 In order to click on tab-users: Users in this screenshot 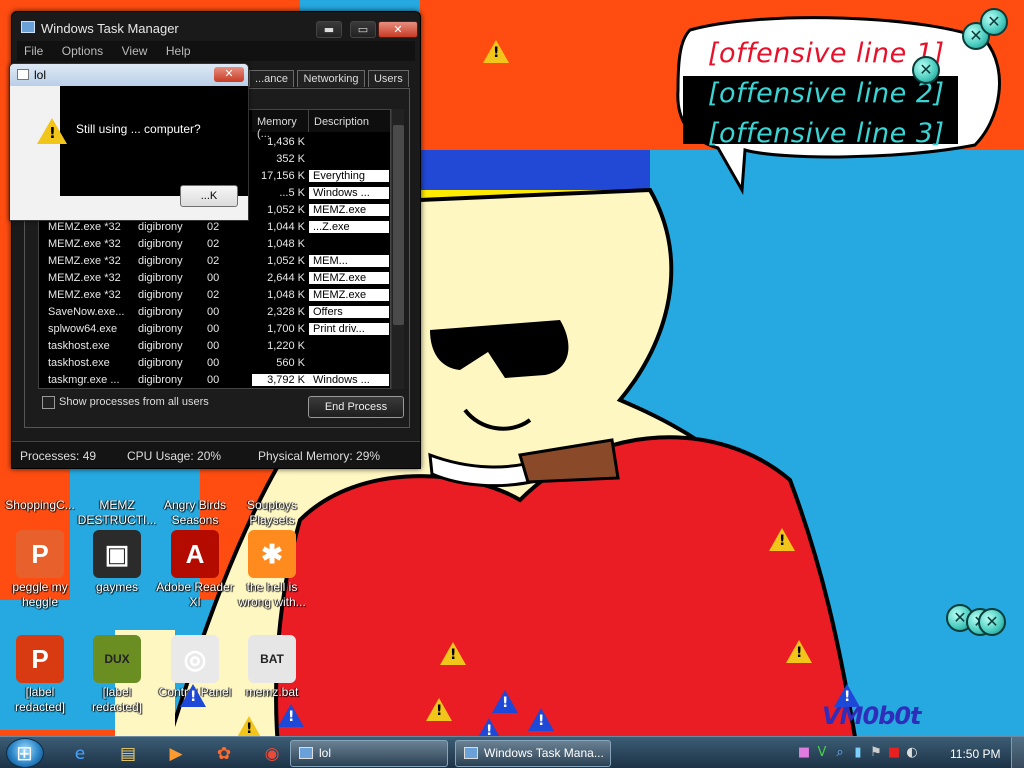, I will do `click(388, 78)`.